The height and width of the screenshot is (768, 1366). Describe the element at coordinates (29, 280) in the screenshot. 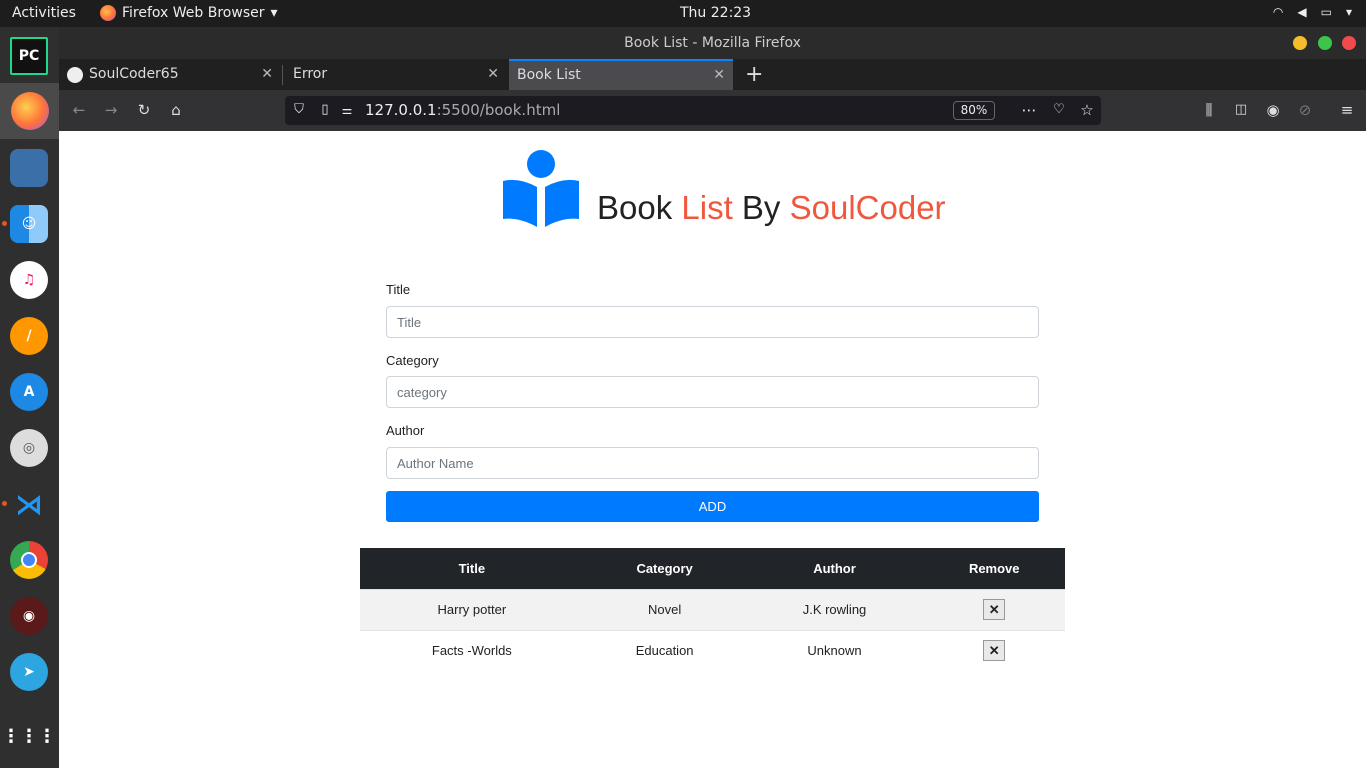

I see `music-icon: ♫` at that location.